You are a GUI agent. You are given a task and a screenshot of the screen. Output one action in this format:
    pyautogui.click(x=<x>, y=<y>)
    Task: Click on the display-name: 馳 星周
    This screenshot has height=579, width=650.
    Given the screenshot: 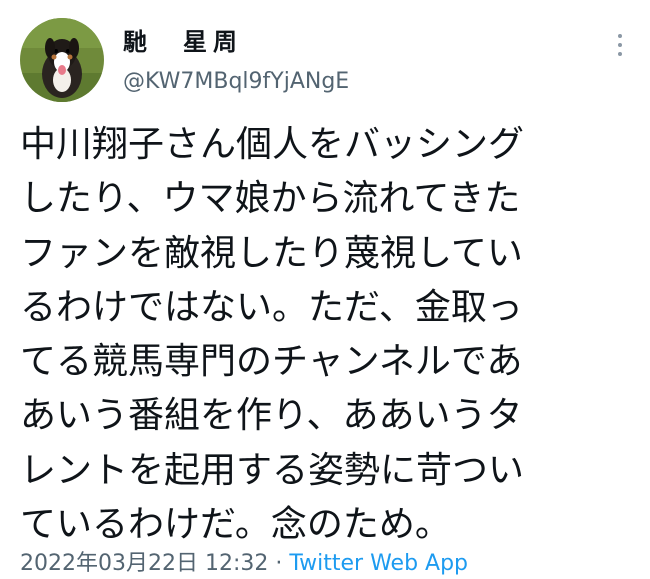 What is the action you would take?
    pyautogui.click(x=183, y=42)
    